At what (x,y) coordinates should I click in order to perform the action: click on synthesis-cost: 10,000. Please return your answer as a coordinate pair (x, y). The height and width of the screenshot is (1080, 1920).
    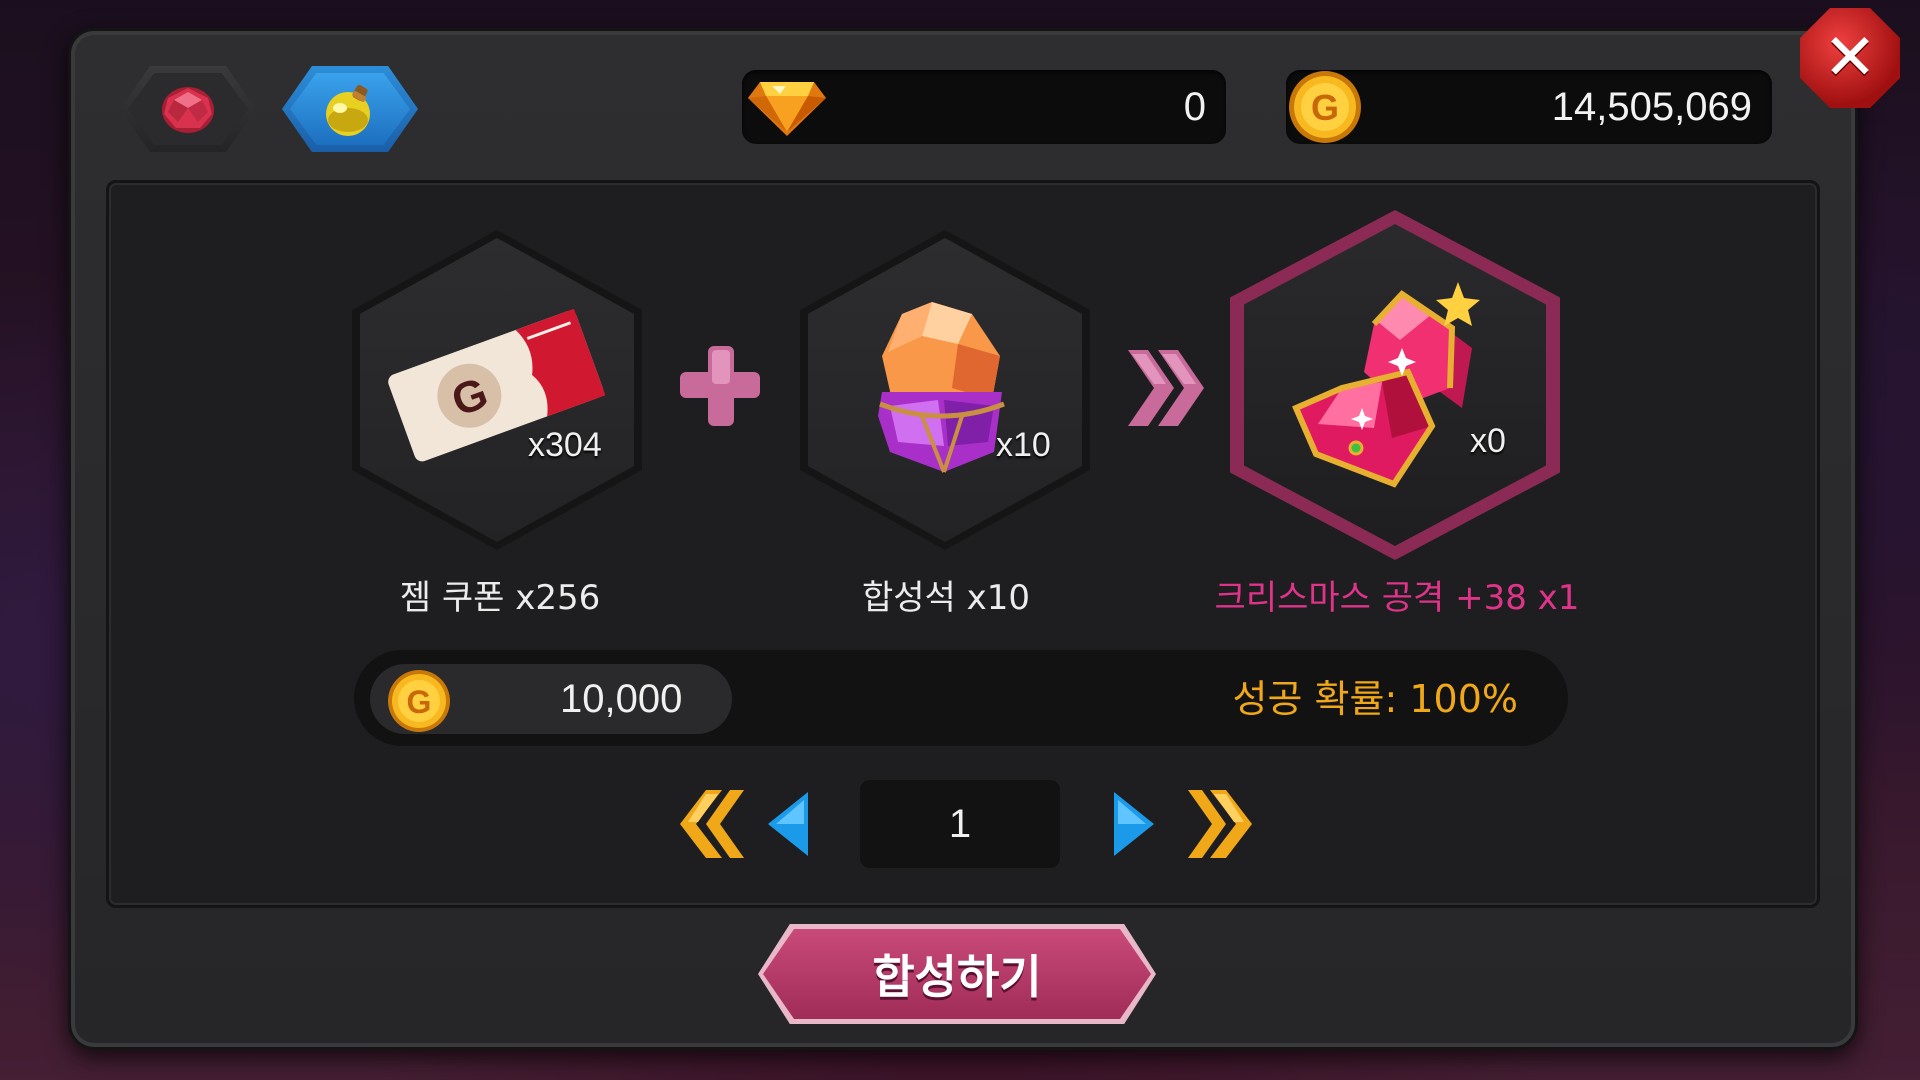
    Looking at the image, I should click on (621, 699).